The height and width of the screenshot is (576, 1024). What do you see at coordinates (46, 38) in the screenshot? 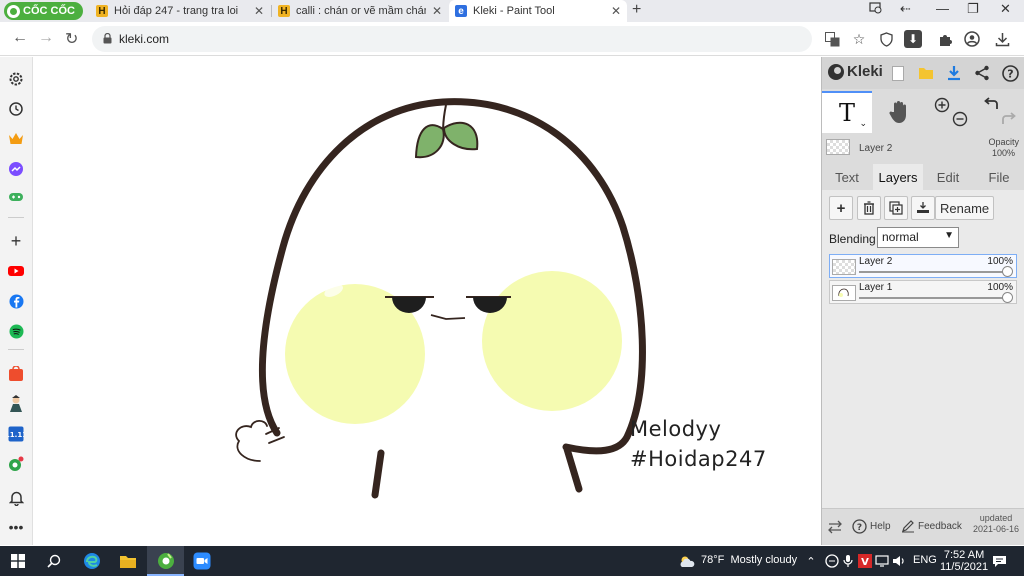
I see `forward-arrow-icon: →` at bounding box center [46, 38].